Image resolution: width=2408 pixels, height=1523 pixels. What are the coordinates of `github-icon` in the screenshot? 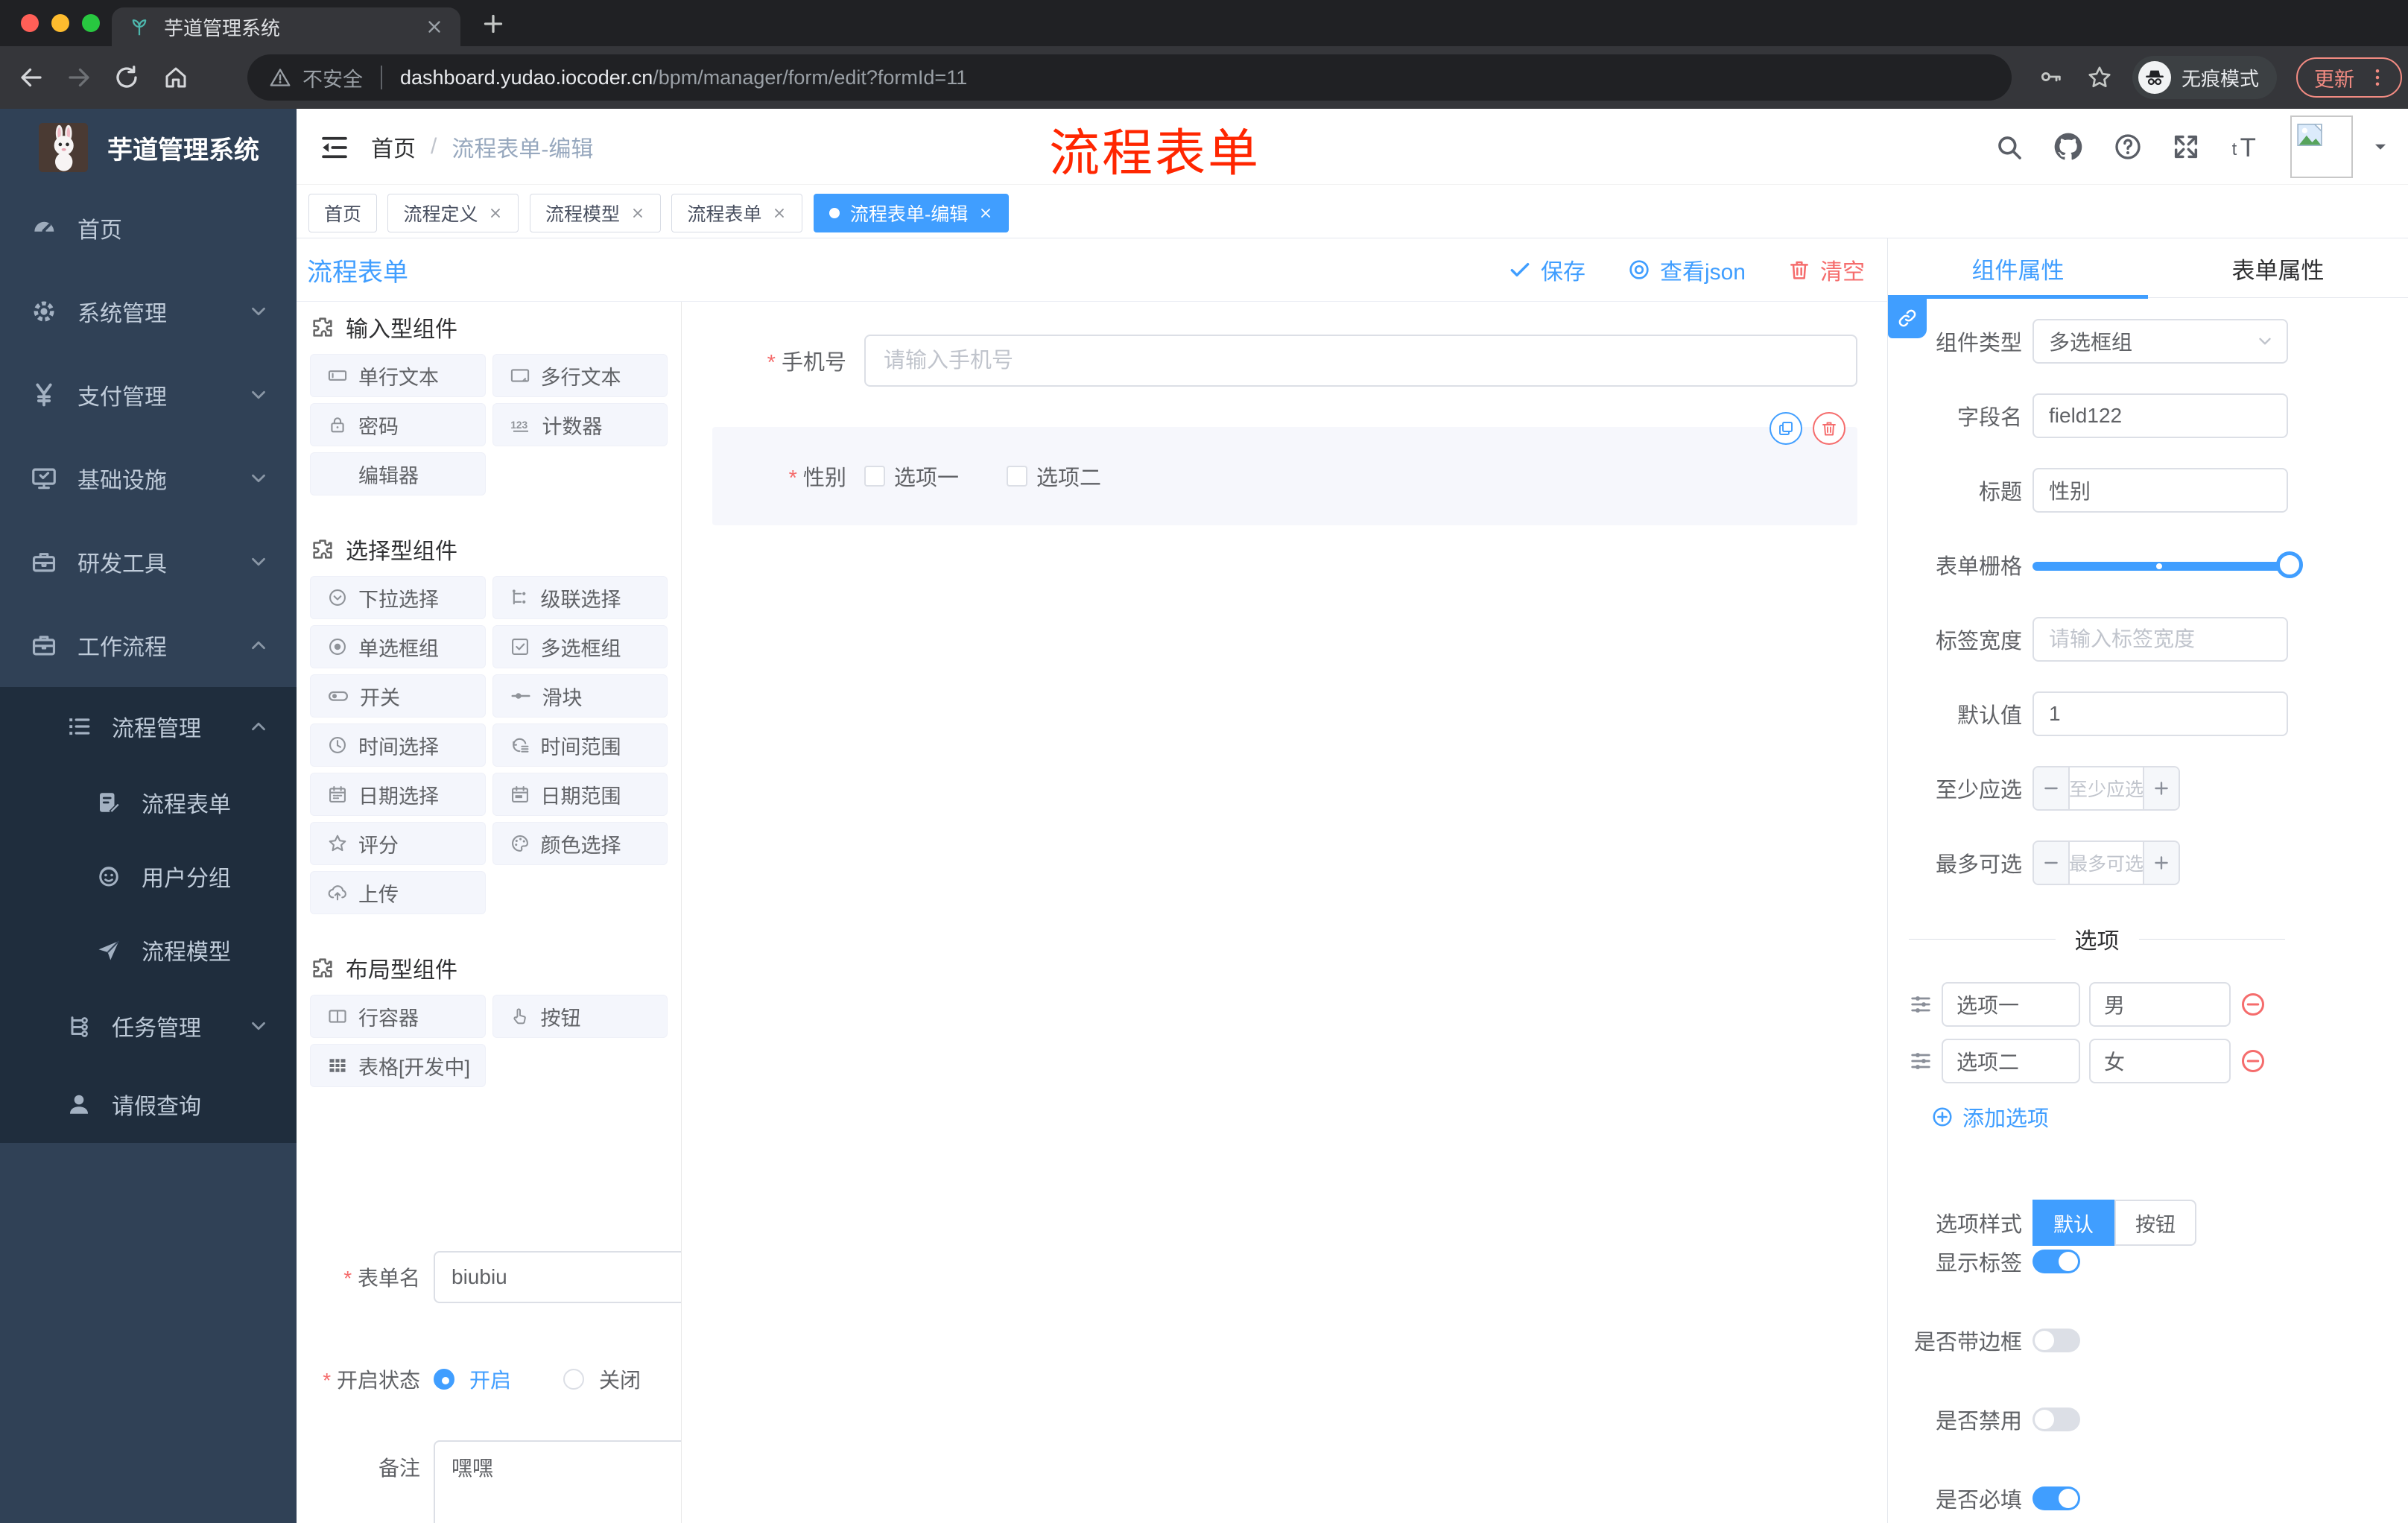 It's located at (2068, 146).